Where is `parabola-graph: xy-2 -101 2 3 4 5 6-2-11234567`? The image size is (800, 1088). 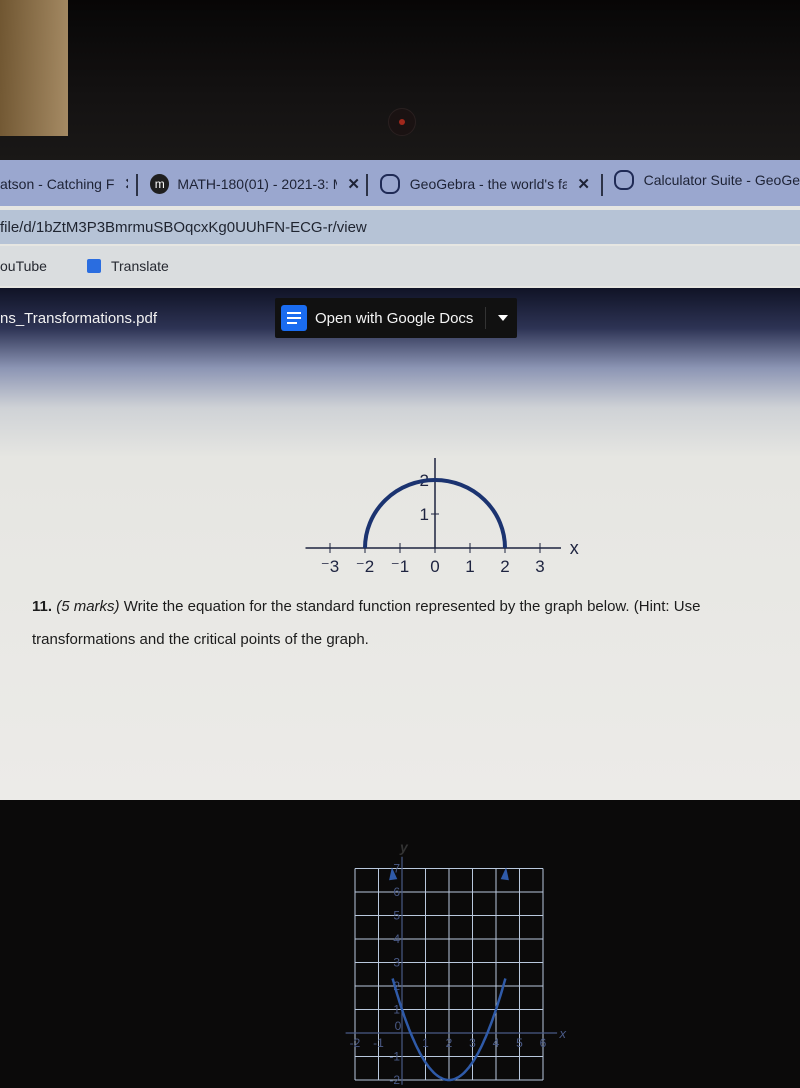
parabola-graph: xy-2 -101 2 3 4 5 6-2-11234567 is located at coordinates (455, 963).